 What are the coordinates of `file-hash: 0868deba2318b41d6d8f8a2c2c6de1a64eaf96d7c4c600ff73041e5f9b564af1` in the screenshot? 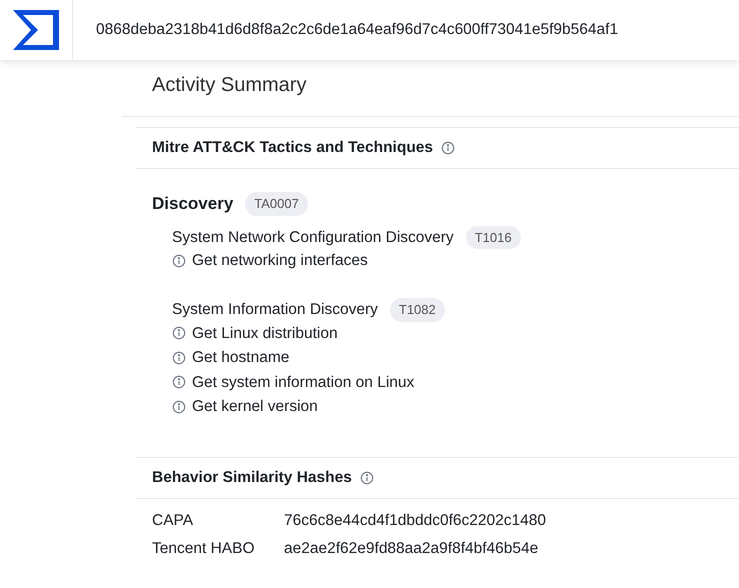 It's located at (357, 30).